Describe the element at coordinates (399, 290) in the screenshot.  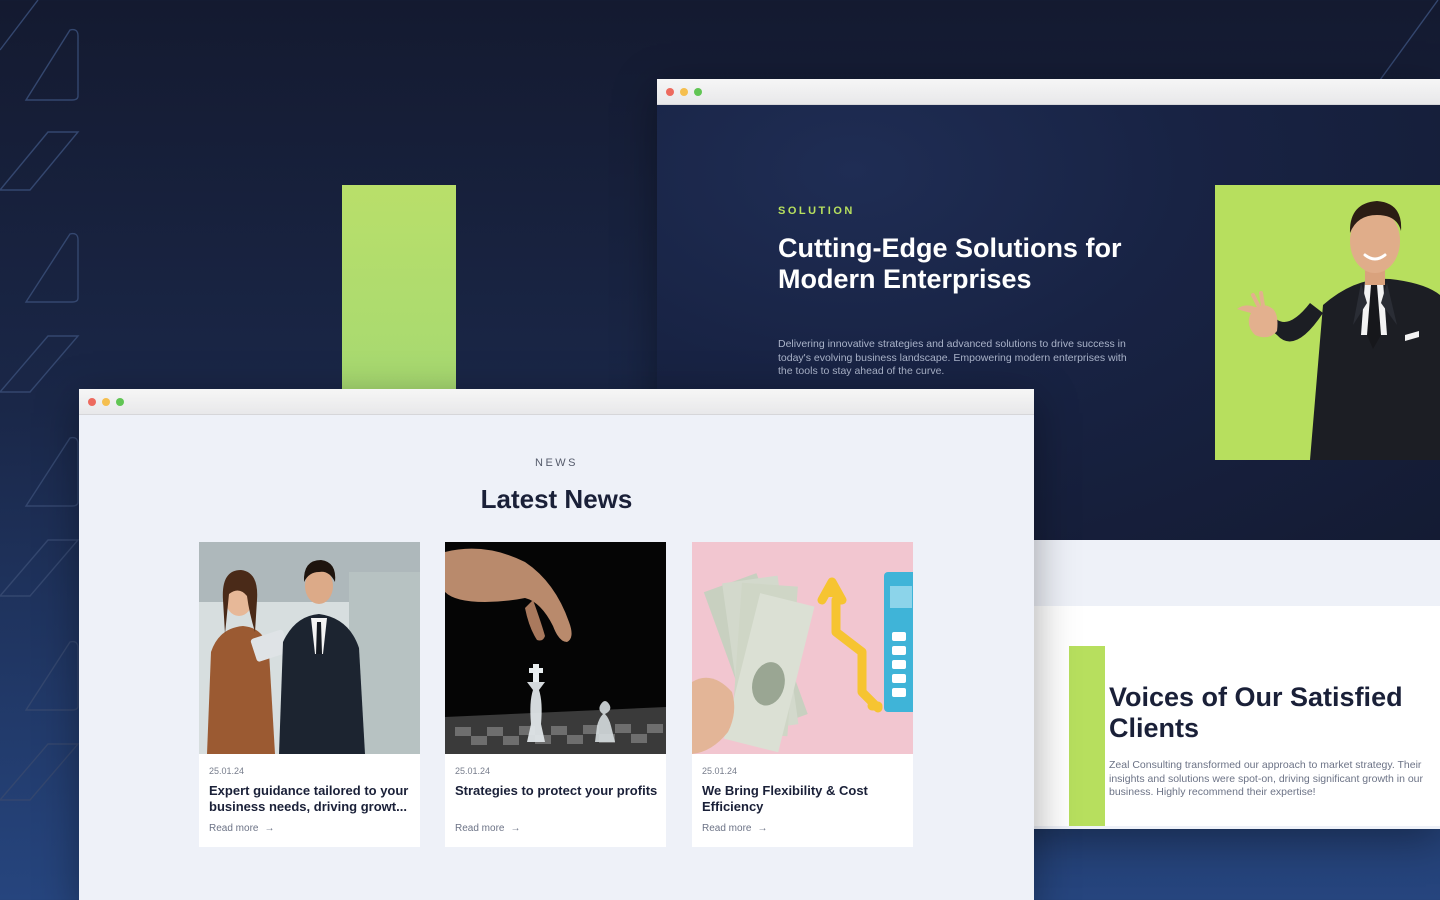
I see `green-accent-block` at that location.